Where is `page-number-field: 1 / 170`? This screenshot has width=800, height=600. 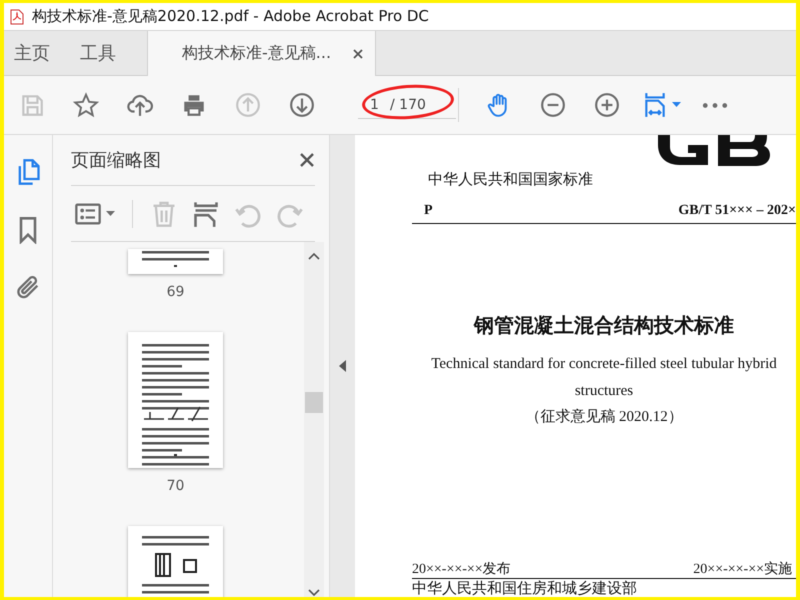
page-number-field: 1 / 170 is located at coordinates (407, 105).